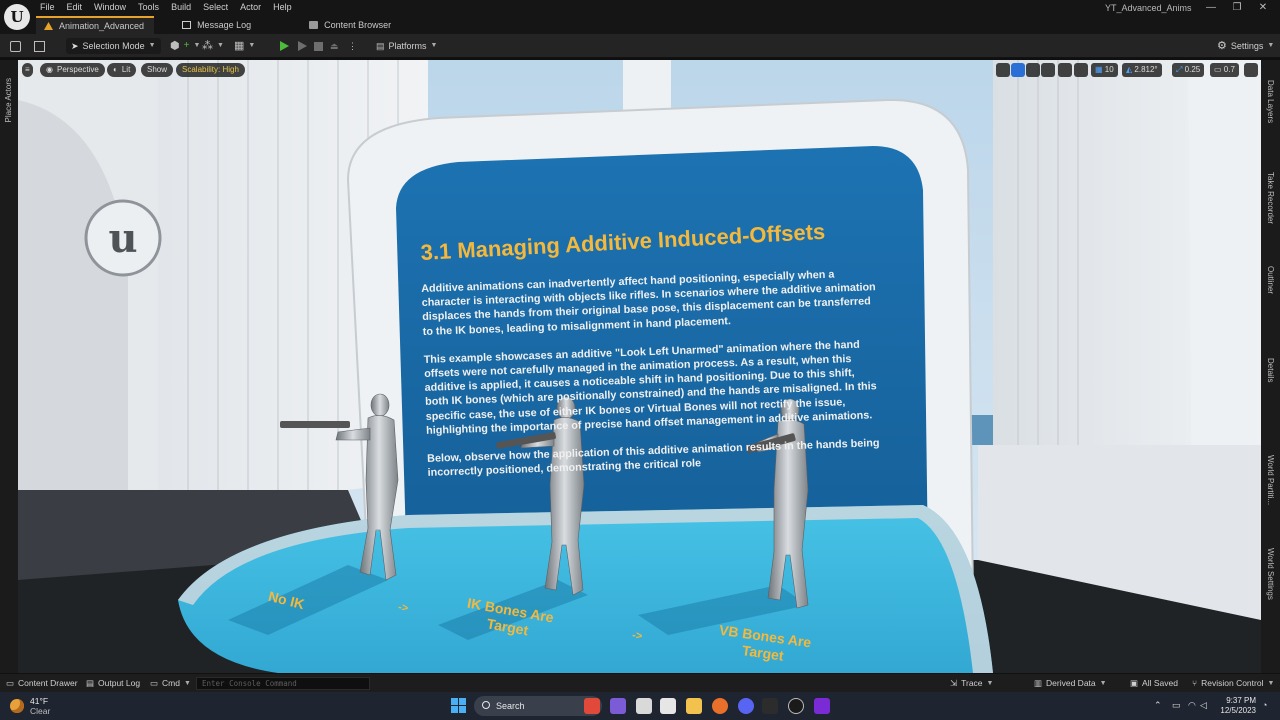 The image size is (1280, 720). Describe the element at coordinates (148, 7) in the screenshot. I see `menu-tools: Tools` at that location.